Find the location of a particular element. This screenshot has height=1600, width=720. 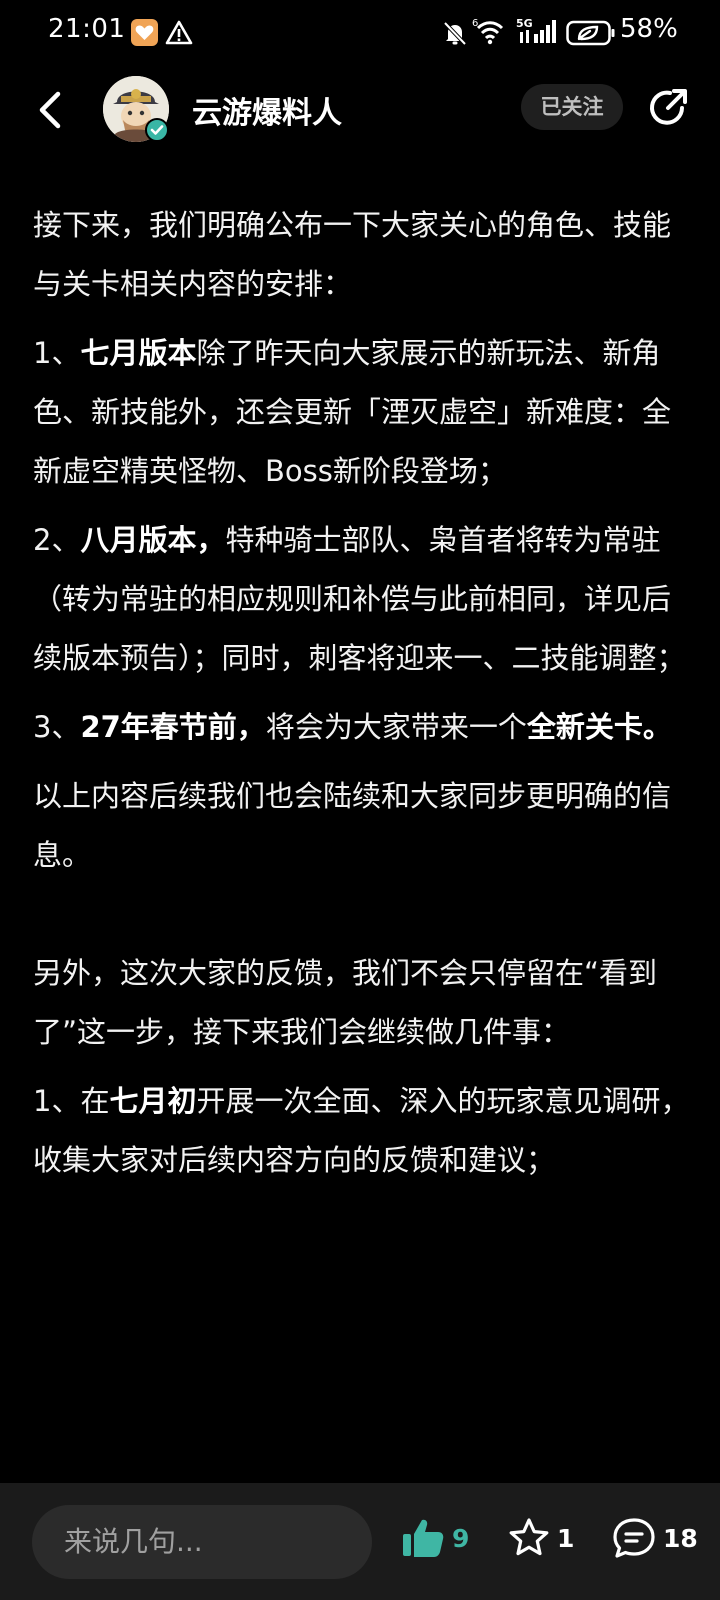

comment-count: 18 is located at coordinates (680, 1538).